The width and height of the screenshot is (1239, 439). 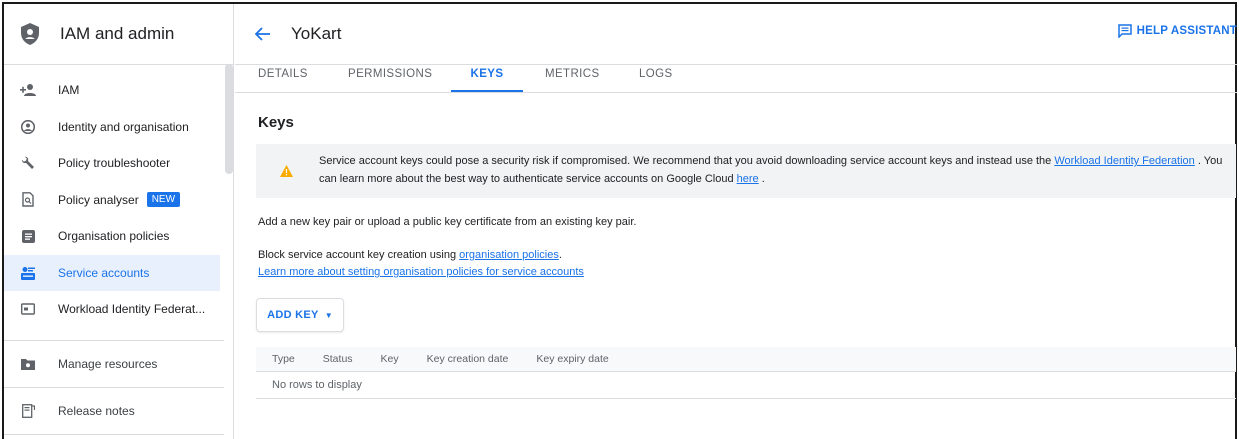 What do you see at coordinates (264, 34) in the screenshot?
I see `back-arrow-icon` at bounding box center [264, 34].